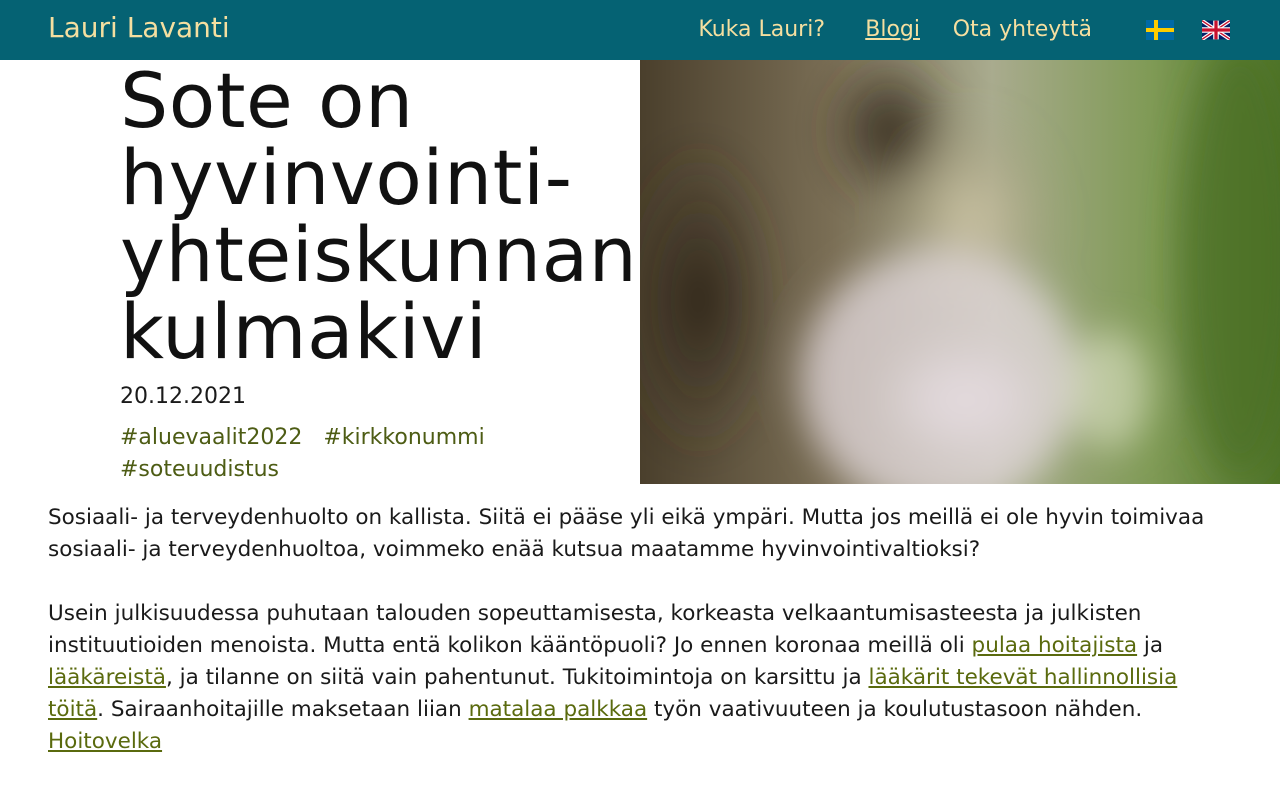 Image resolution: width=1280 pixels, height=790 pixels. Describe the element at coordinates (304, 331) in the screenshot. I see `post-title-line: kulmakivi` at that location.